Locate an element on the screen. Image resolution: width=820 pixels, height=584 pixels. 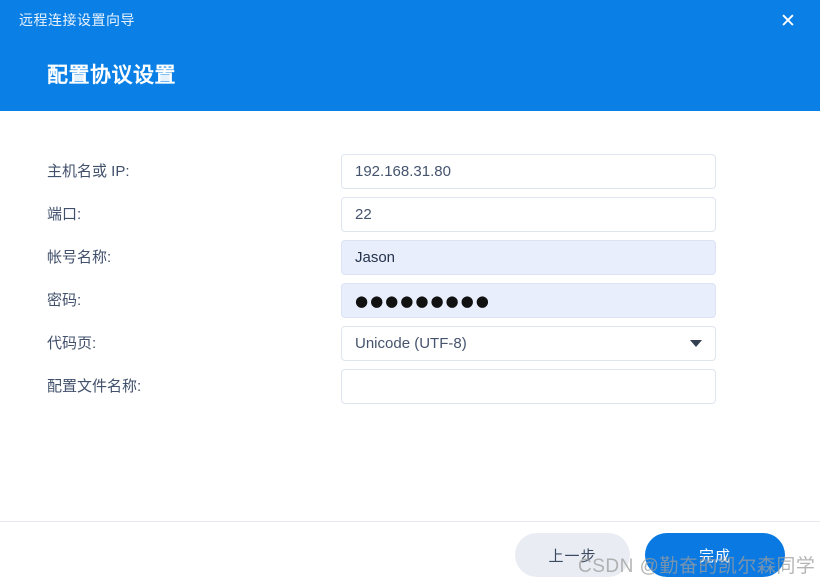
password-input is located at coordinates (528, 300).